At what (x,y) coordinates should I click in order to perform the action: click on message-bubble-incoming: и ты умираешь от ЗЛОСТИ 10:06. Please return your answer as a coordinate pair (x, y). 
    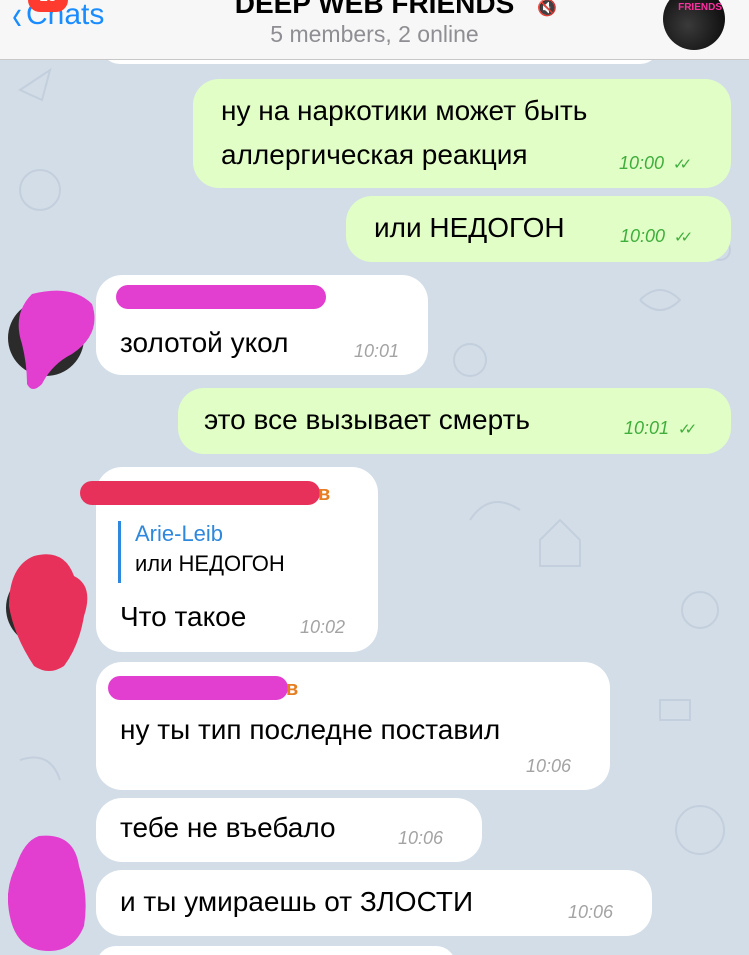
    Looking at the image, I should click on (374, 903).